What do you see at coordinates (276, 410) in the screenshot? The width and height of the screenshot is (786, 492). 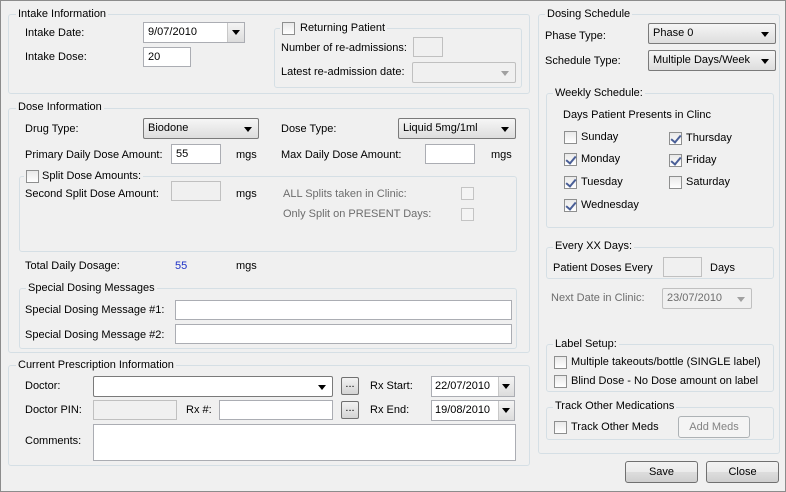 I see `rx-number-input` at bounding box center [276, 410].